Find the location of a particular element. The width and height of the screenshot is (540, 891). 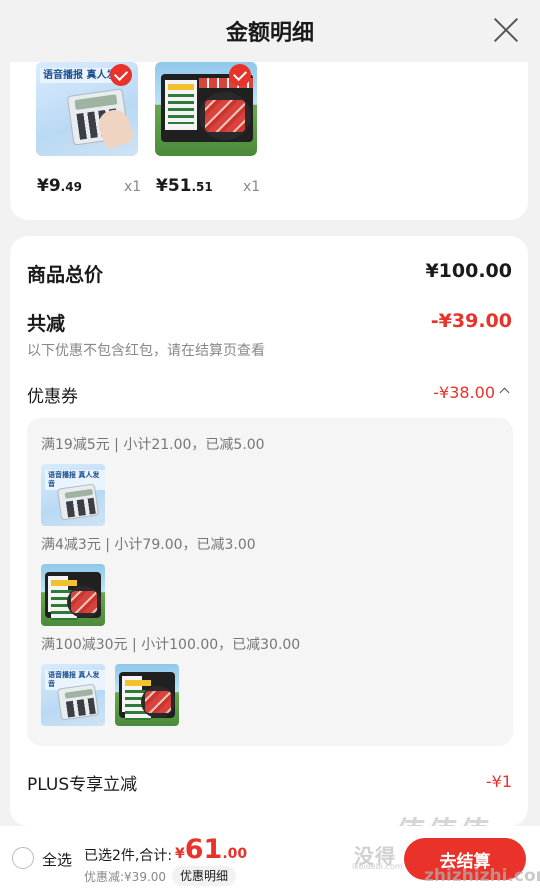

coupon-value: -¥38.00 is located at coordinates (464, 392).